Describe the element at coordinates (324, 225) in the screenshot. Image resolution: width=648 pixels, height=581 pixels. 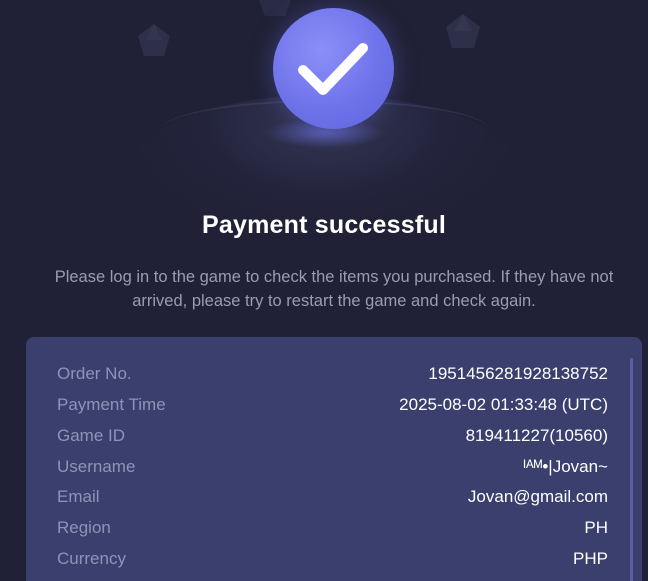
I see `page-title: Payment successful` at that location.